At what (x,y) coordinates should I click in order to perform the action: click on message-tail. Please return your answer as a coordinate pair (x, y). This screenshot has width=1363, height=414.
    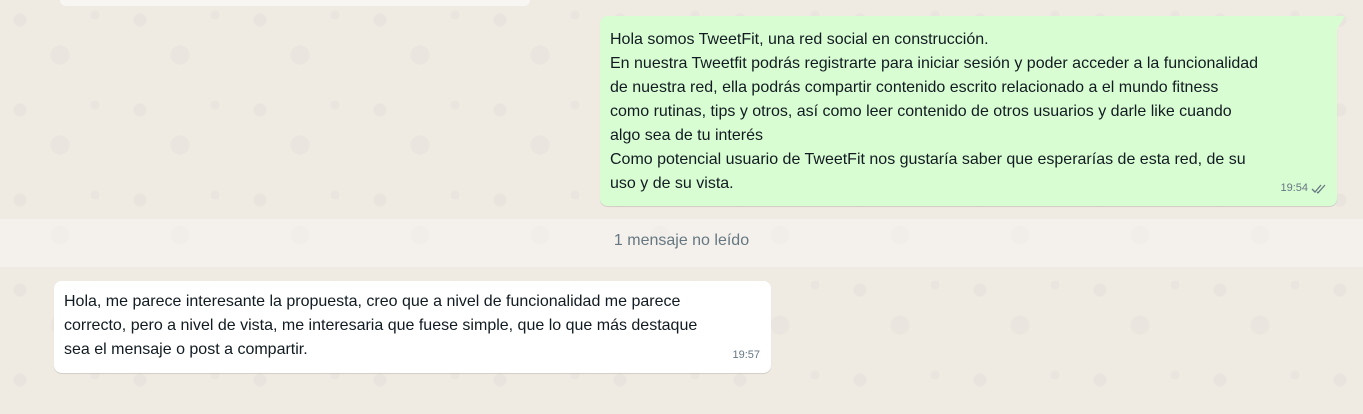
    Looking at the image, I should click on (1341, 22).